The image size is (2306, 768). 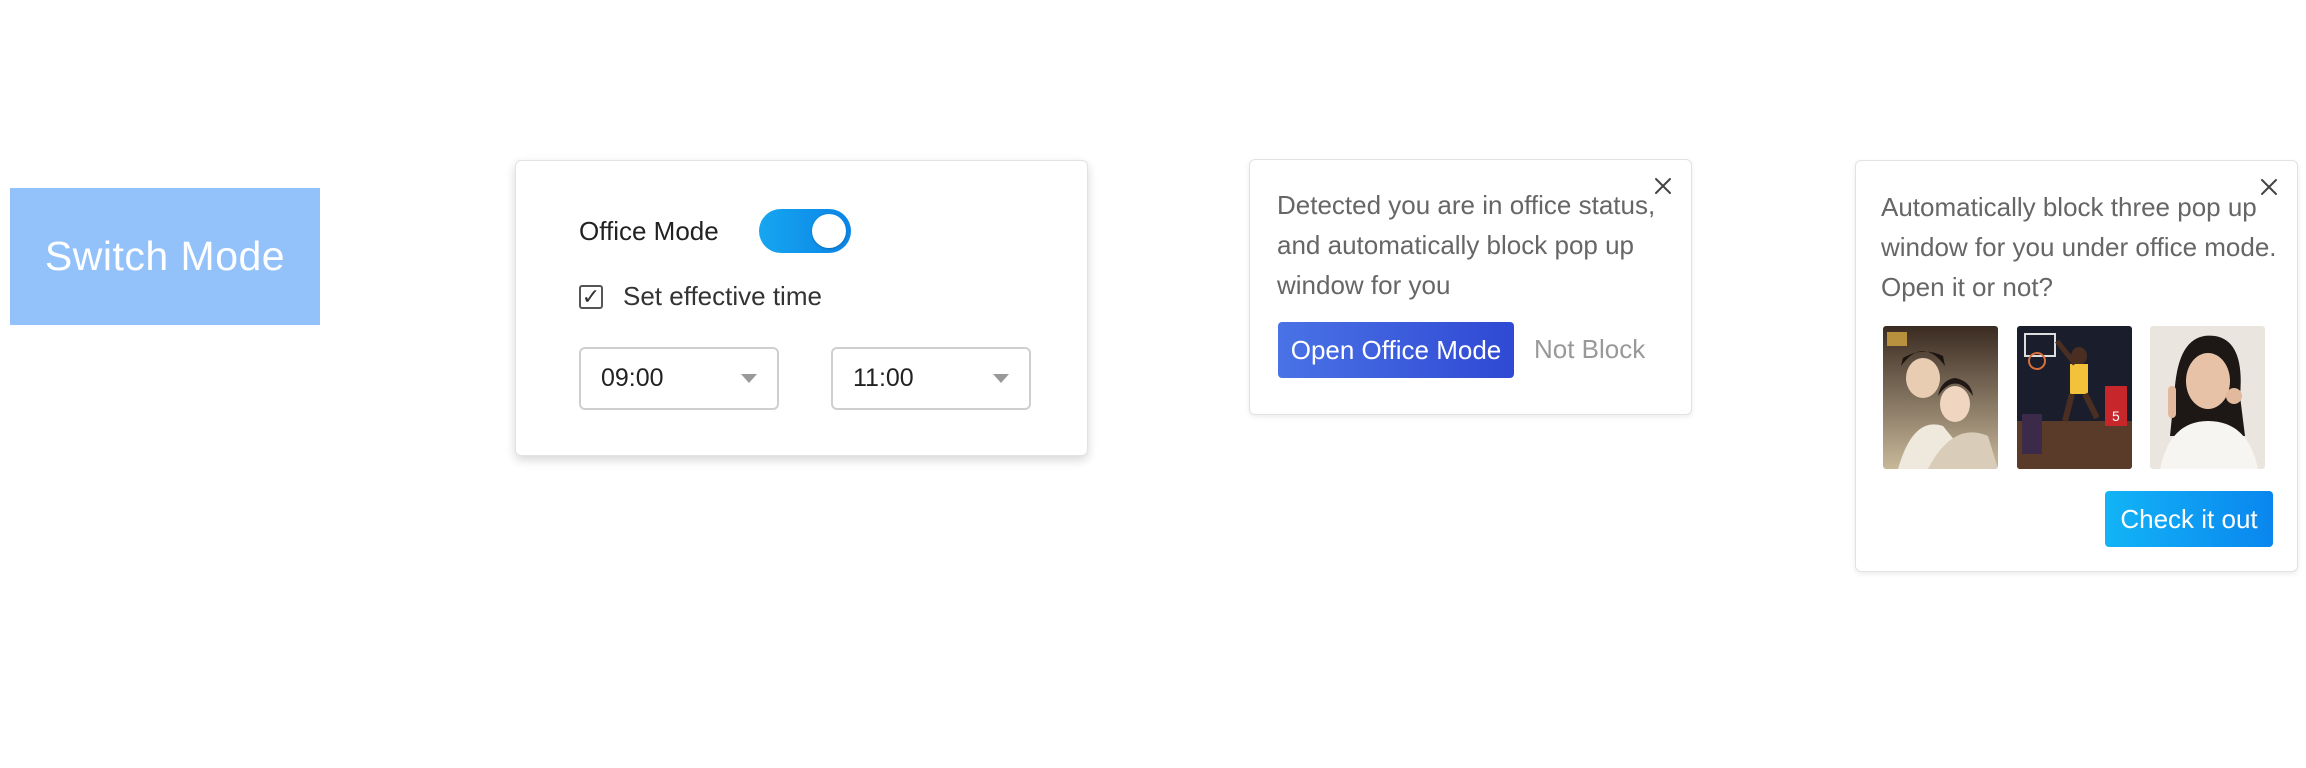 What do you see at coordinates (1940, 397) in the screenshot?
I see `drama-poster-thumbnail` at bounding box center [1940, 397].